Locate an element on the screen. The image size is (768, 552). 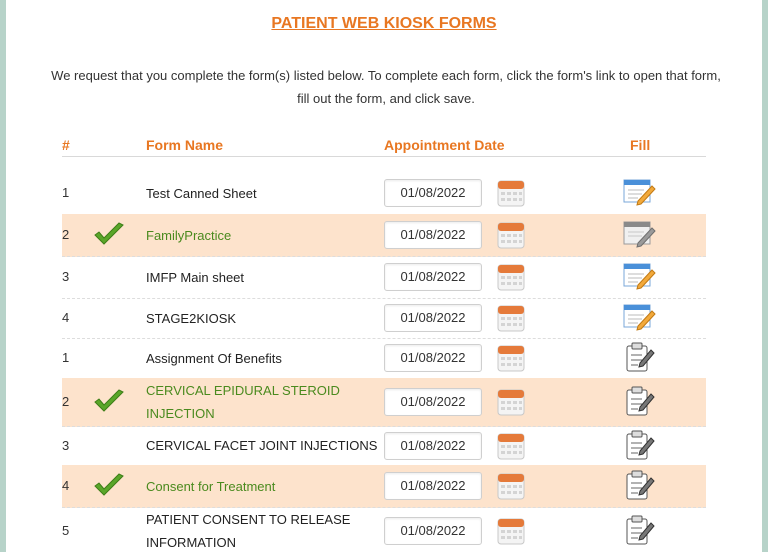
form-name-link: Assignment Of Benefits is located at coordinates (263, 358).